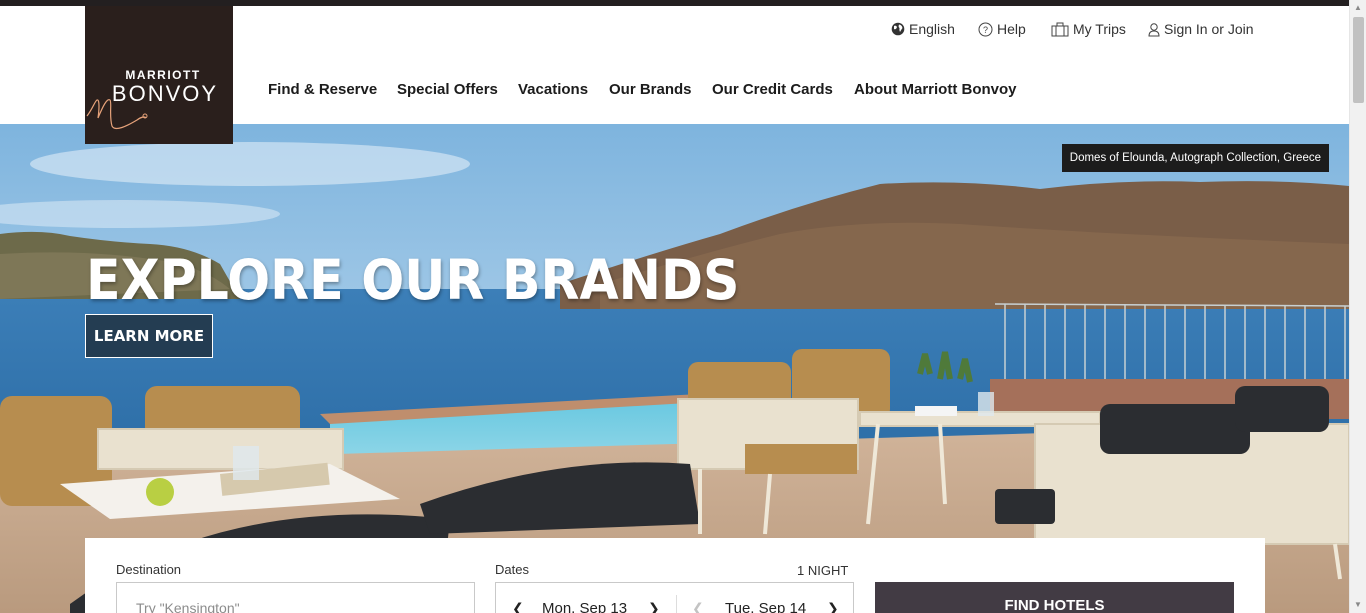 This screenshot has height=613, width=1366. Describe the element at coordinates (295, 597) in the screenshot. I see `destination-input: Try "Kensington"` at that location.